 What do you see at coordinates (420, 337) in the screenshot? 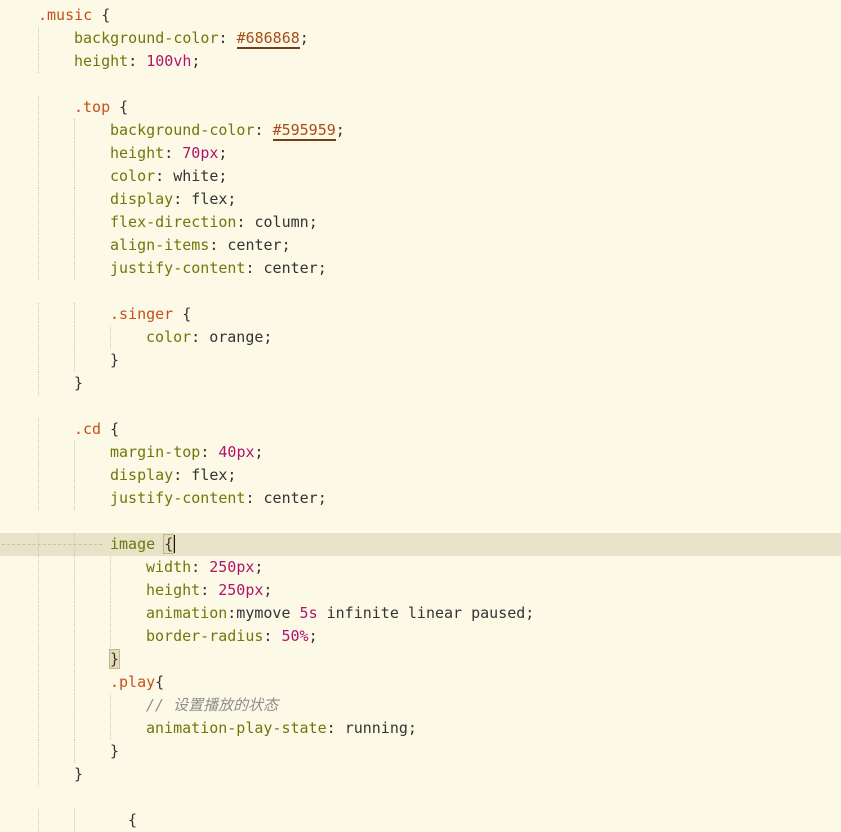
I see `code-line: color: orange;` at bounding box center [420, 337].